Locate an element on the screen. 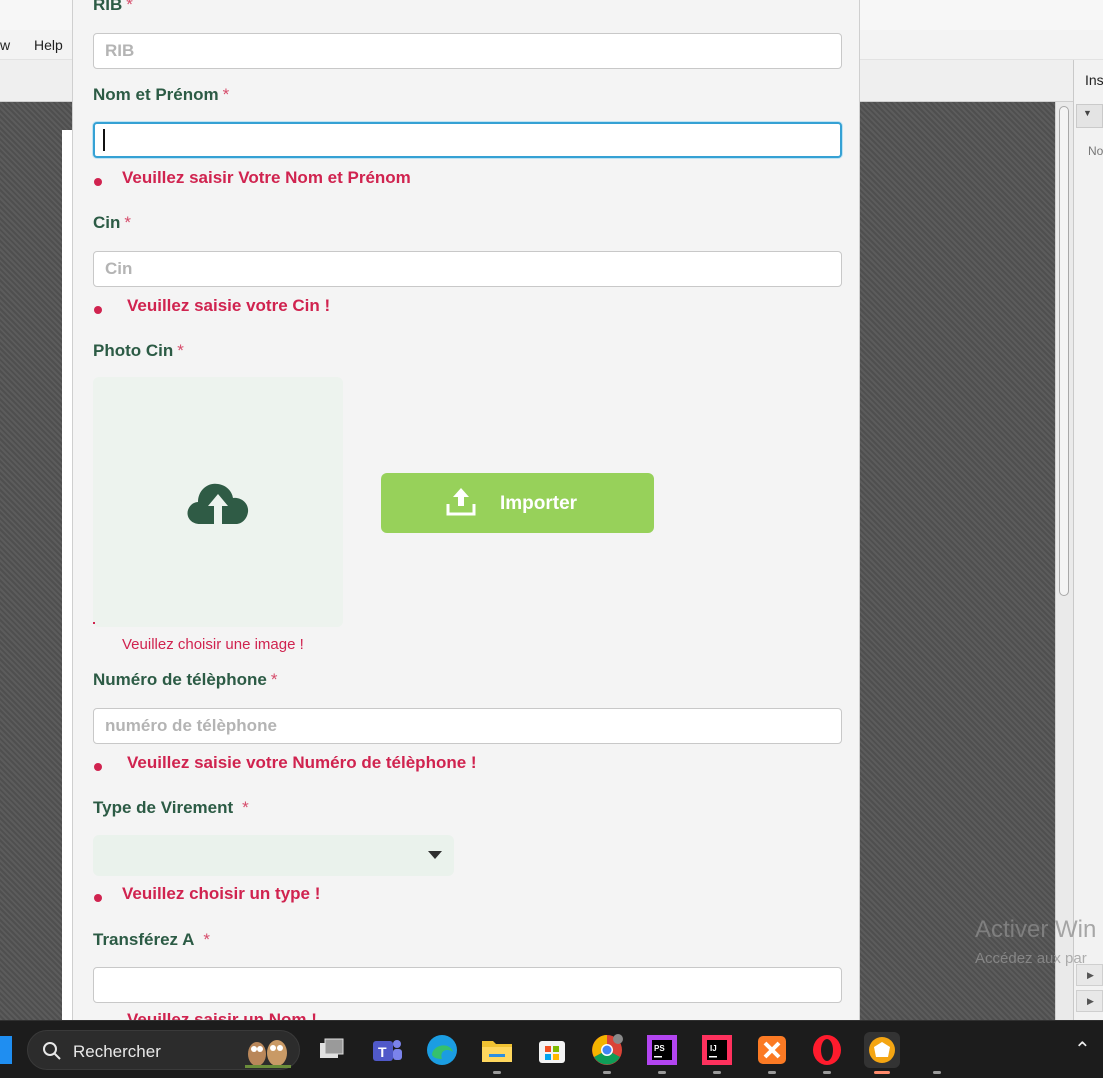 The width and height of the screenshot is (1103, 1078). inspector-title: Ins is located at coordinates (1094, 80).